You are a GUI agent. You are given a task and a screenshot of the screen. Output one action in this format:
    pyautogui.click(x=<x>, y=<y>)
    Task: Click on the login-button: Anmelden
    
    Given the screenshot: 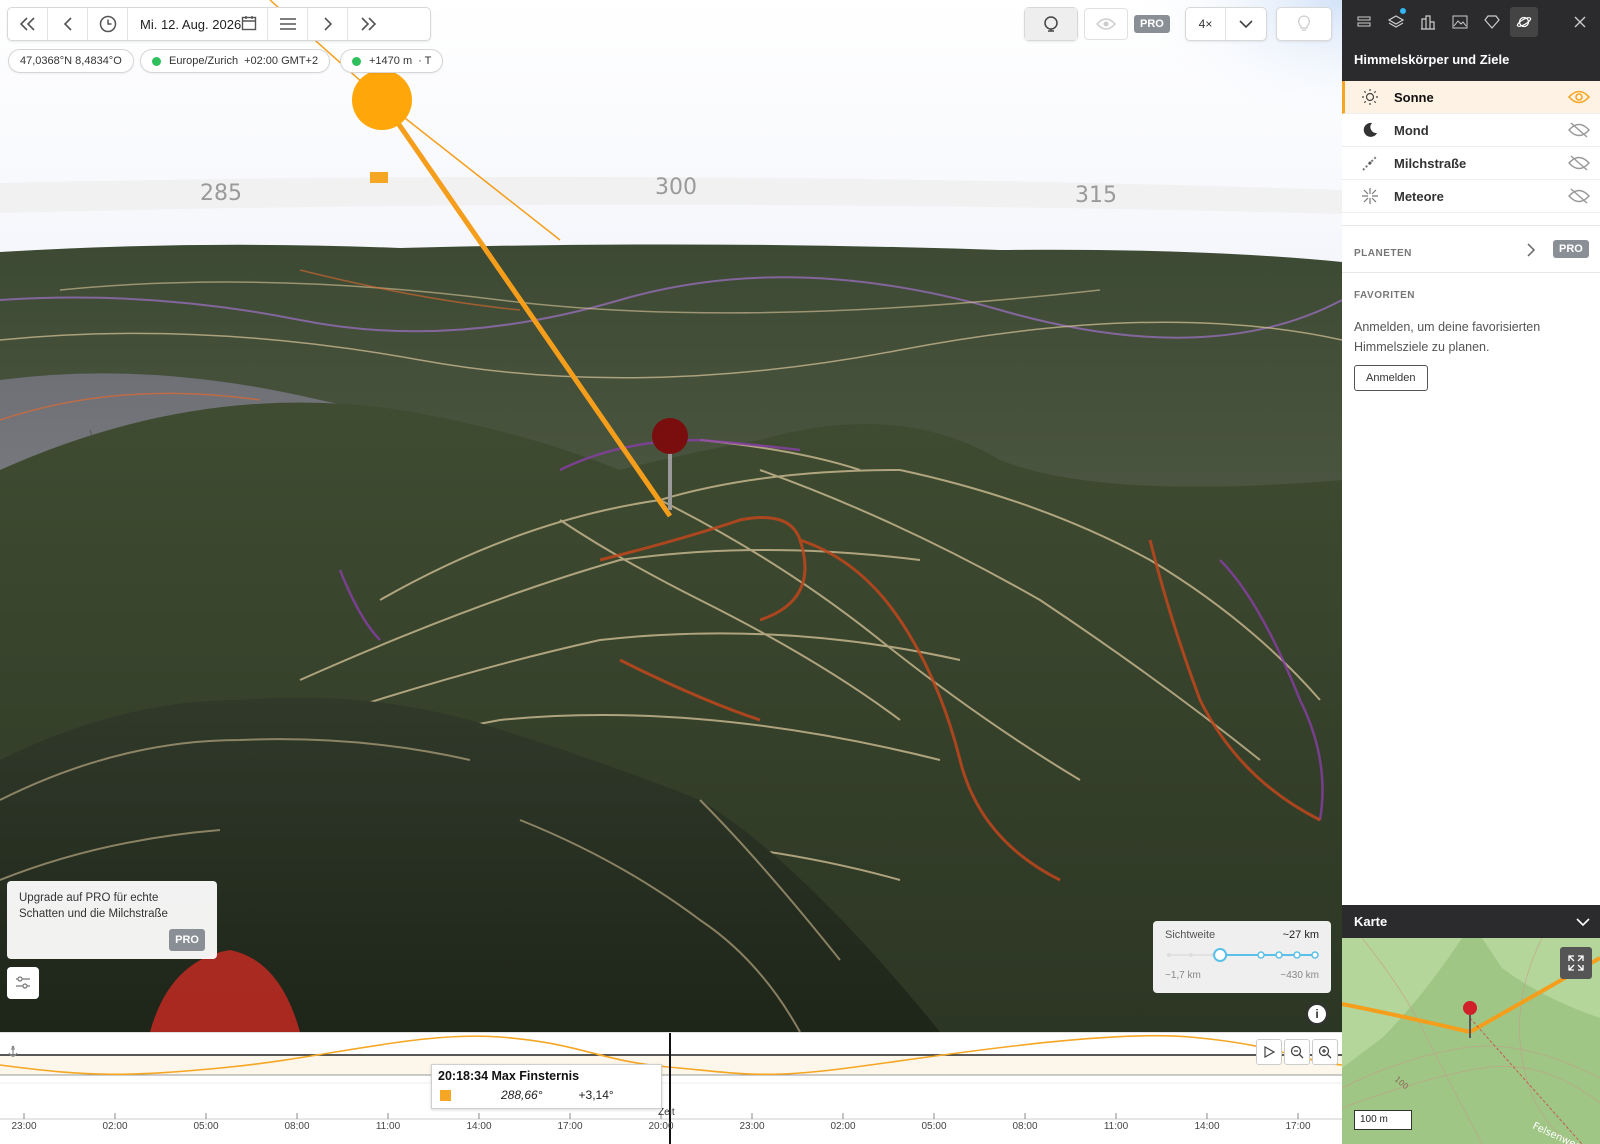 What is the action you would take?
    pyautogui.click(x=1391, y=378)
    